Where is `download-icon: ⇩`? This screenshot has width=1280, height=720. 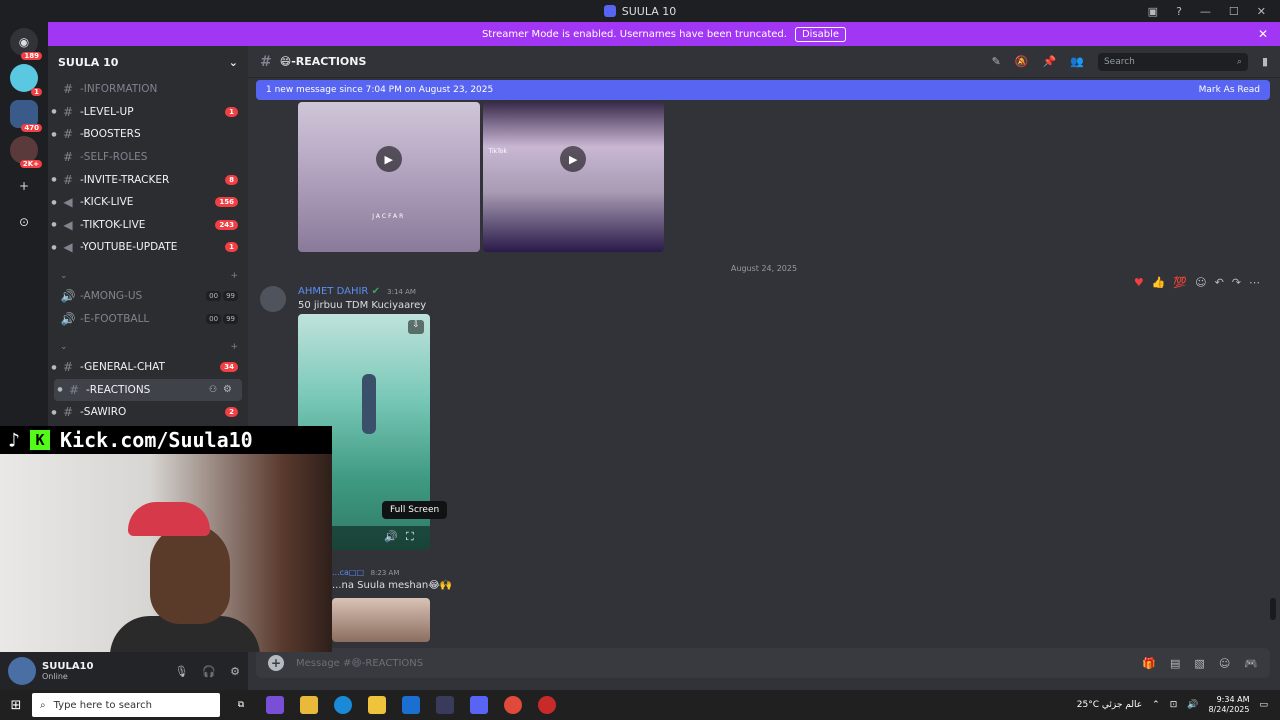 download-icon: ⇩ is located at coordinates (416, 327).